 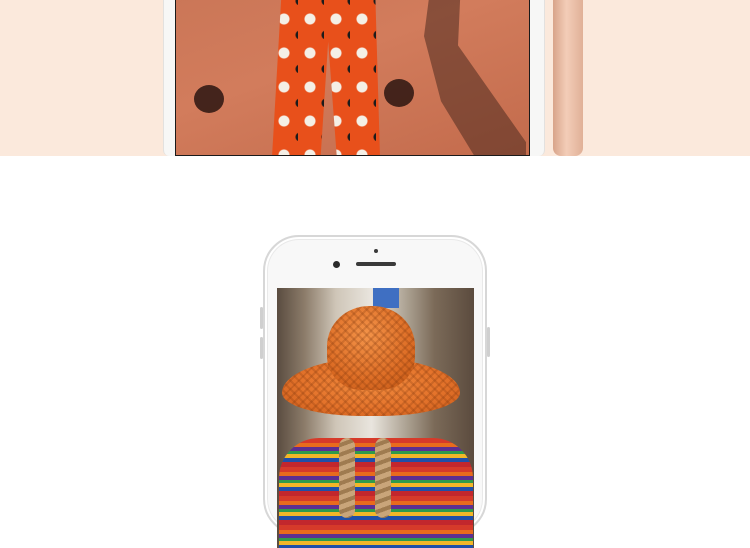 What do you see at coordinates (383, 478) in the screenshot?
I see `braid-right` at bounding box center [383, 478].